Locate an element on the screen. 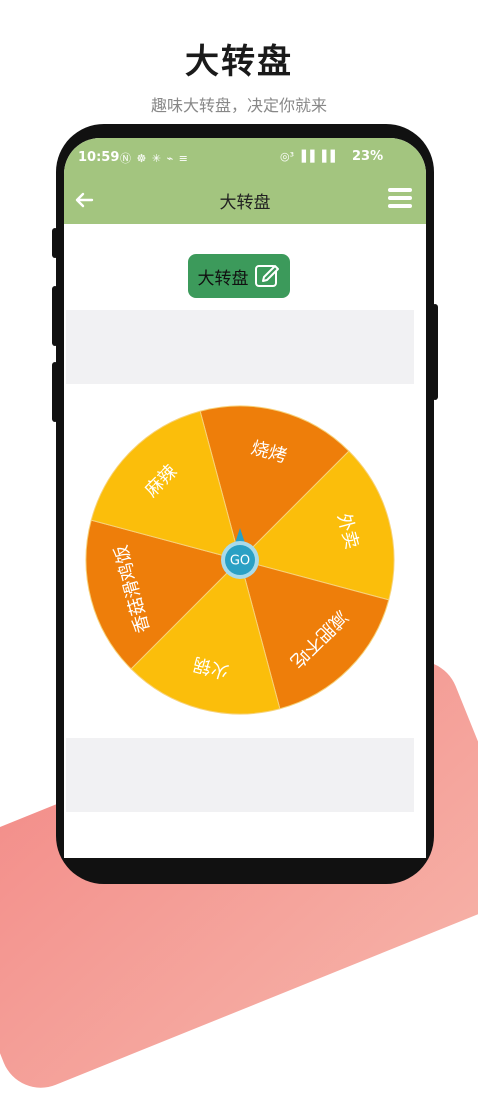  menu-icon is located at coordinates (400, 199).